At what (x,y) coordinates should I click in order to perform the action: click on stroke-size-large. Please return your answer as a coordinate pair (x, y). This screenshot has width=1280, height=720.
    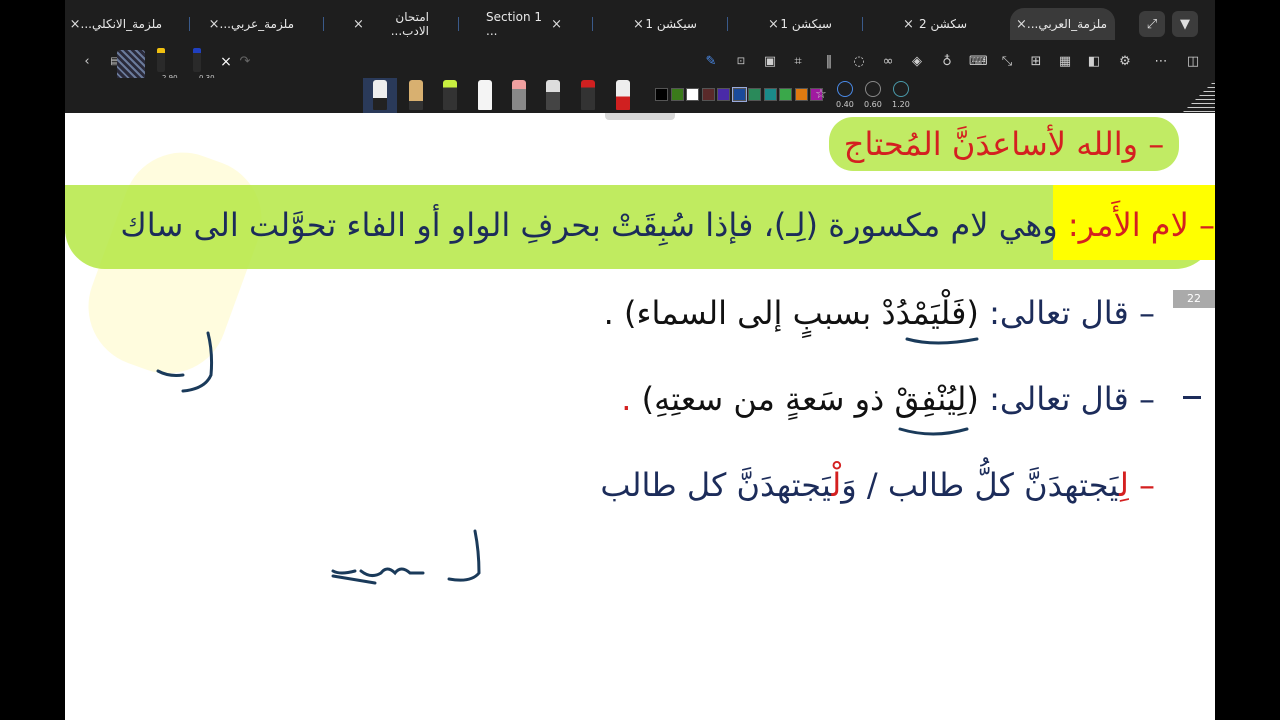
    Looking at the image, I should click on (901, 89).